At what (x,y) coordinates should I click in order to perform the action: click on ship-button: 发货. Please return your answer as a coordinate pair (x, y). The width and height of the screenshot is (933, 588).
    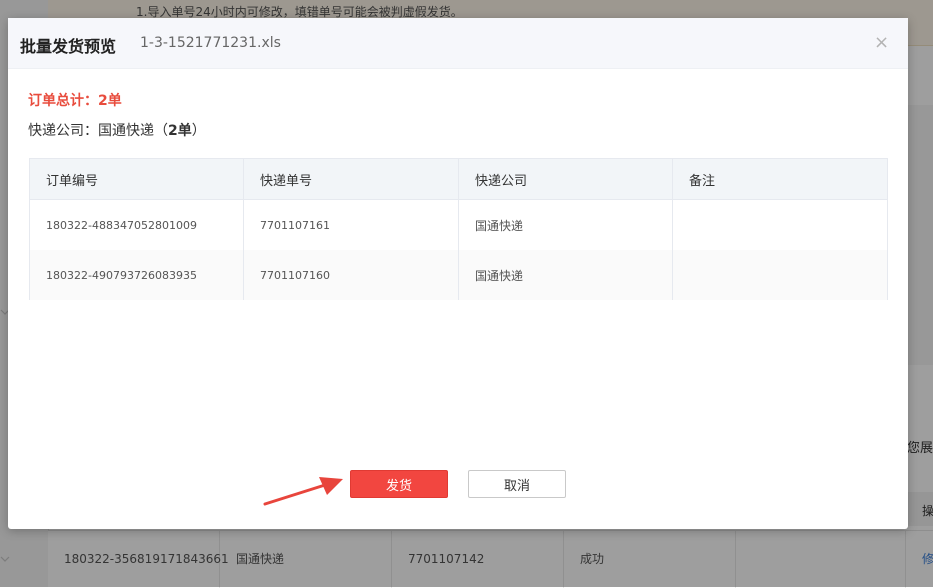
    Looking at the image, I should click on (399, 484).